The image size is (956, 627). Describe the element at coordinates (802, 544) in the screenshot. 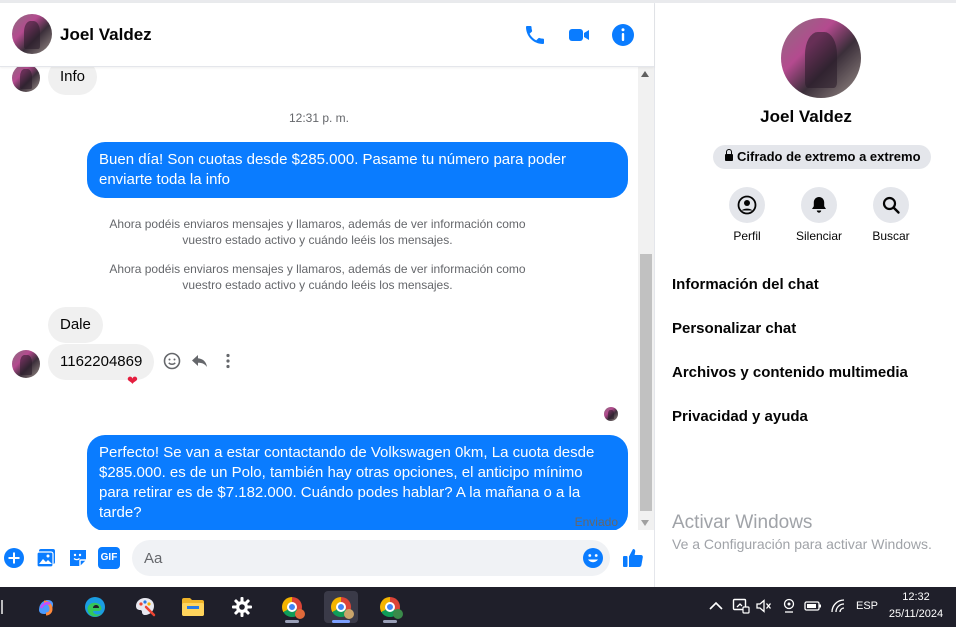

I see `windows-activation-subtitle: Ve a Configuración para activar Windows.` at that location.